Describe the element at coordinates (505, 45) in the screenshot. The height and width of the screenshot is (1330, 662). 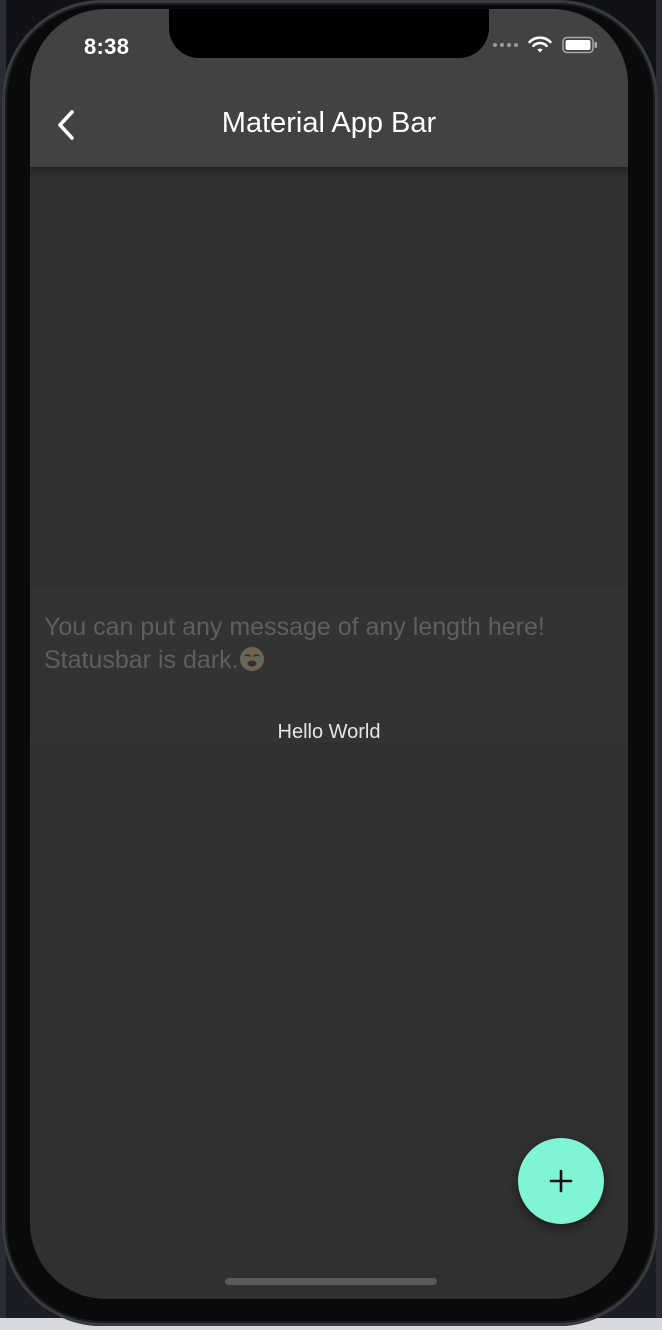
I see `signal-icon` at that location.